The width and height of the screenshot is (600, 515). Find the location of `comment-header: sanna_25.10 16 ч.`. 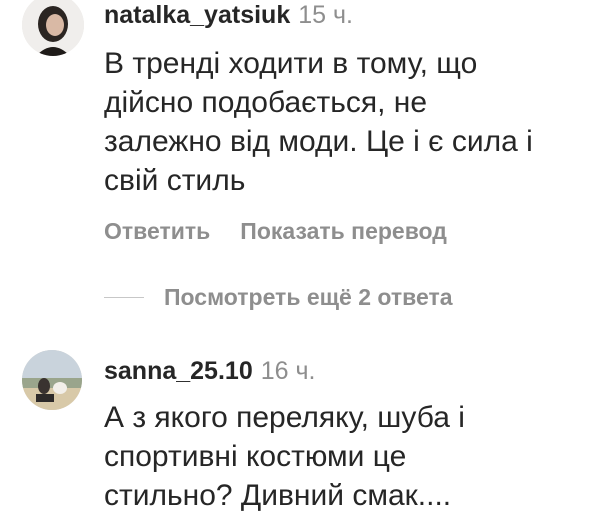

comment-header: sanna_25.10 16 ч. is located at coordinates (209, 371).